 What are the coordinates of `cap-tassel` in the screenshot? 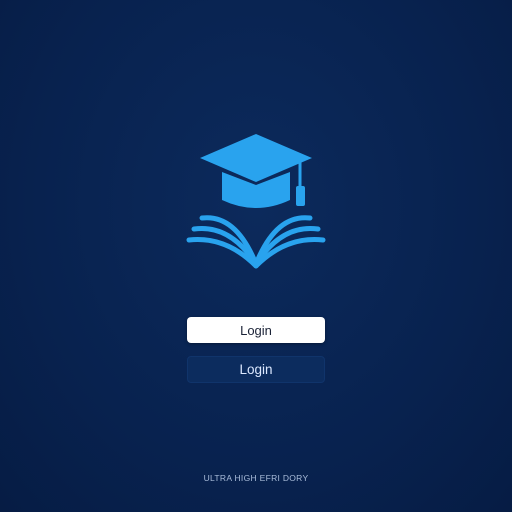 It's located at (300, 196).